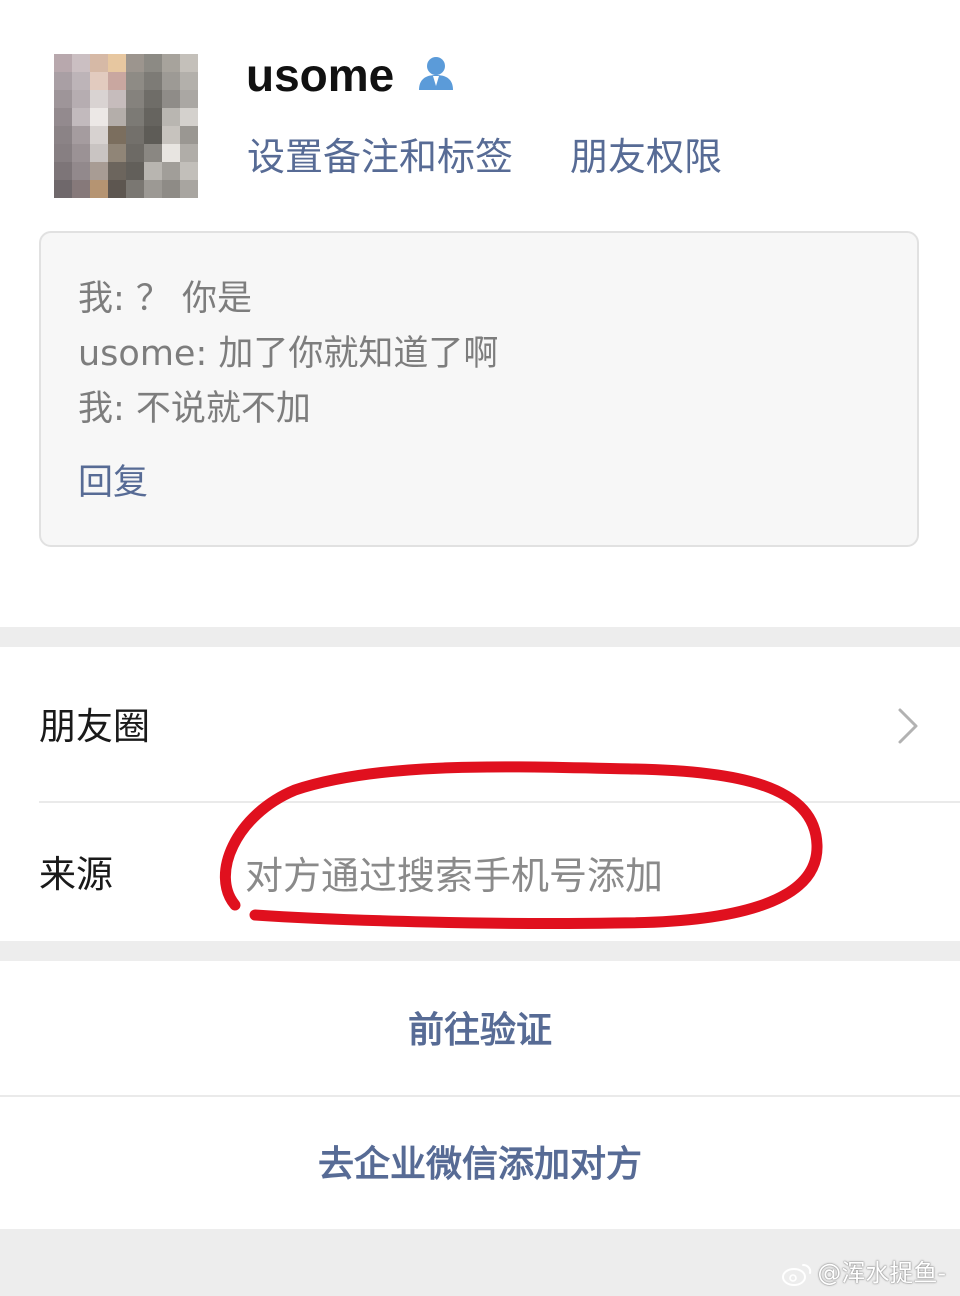 The height and width of the screenshot is (1296, 960). What do you see at coordinates (113, 483) in the screenshot?
I see `reply-link: 回复` at bounding box center [113, 483].